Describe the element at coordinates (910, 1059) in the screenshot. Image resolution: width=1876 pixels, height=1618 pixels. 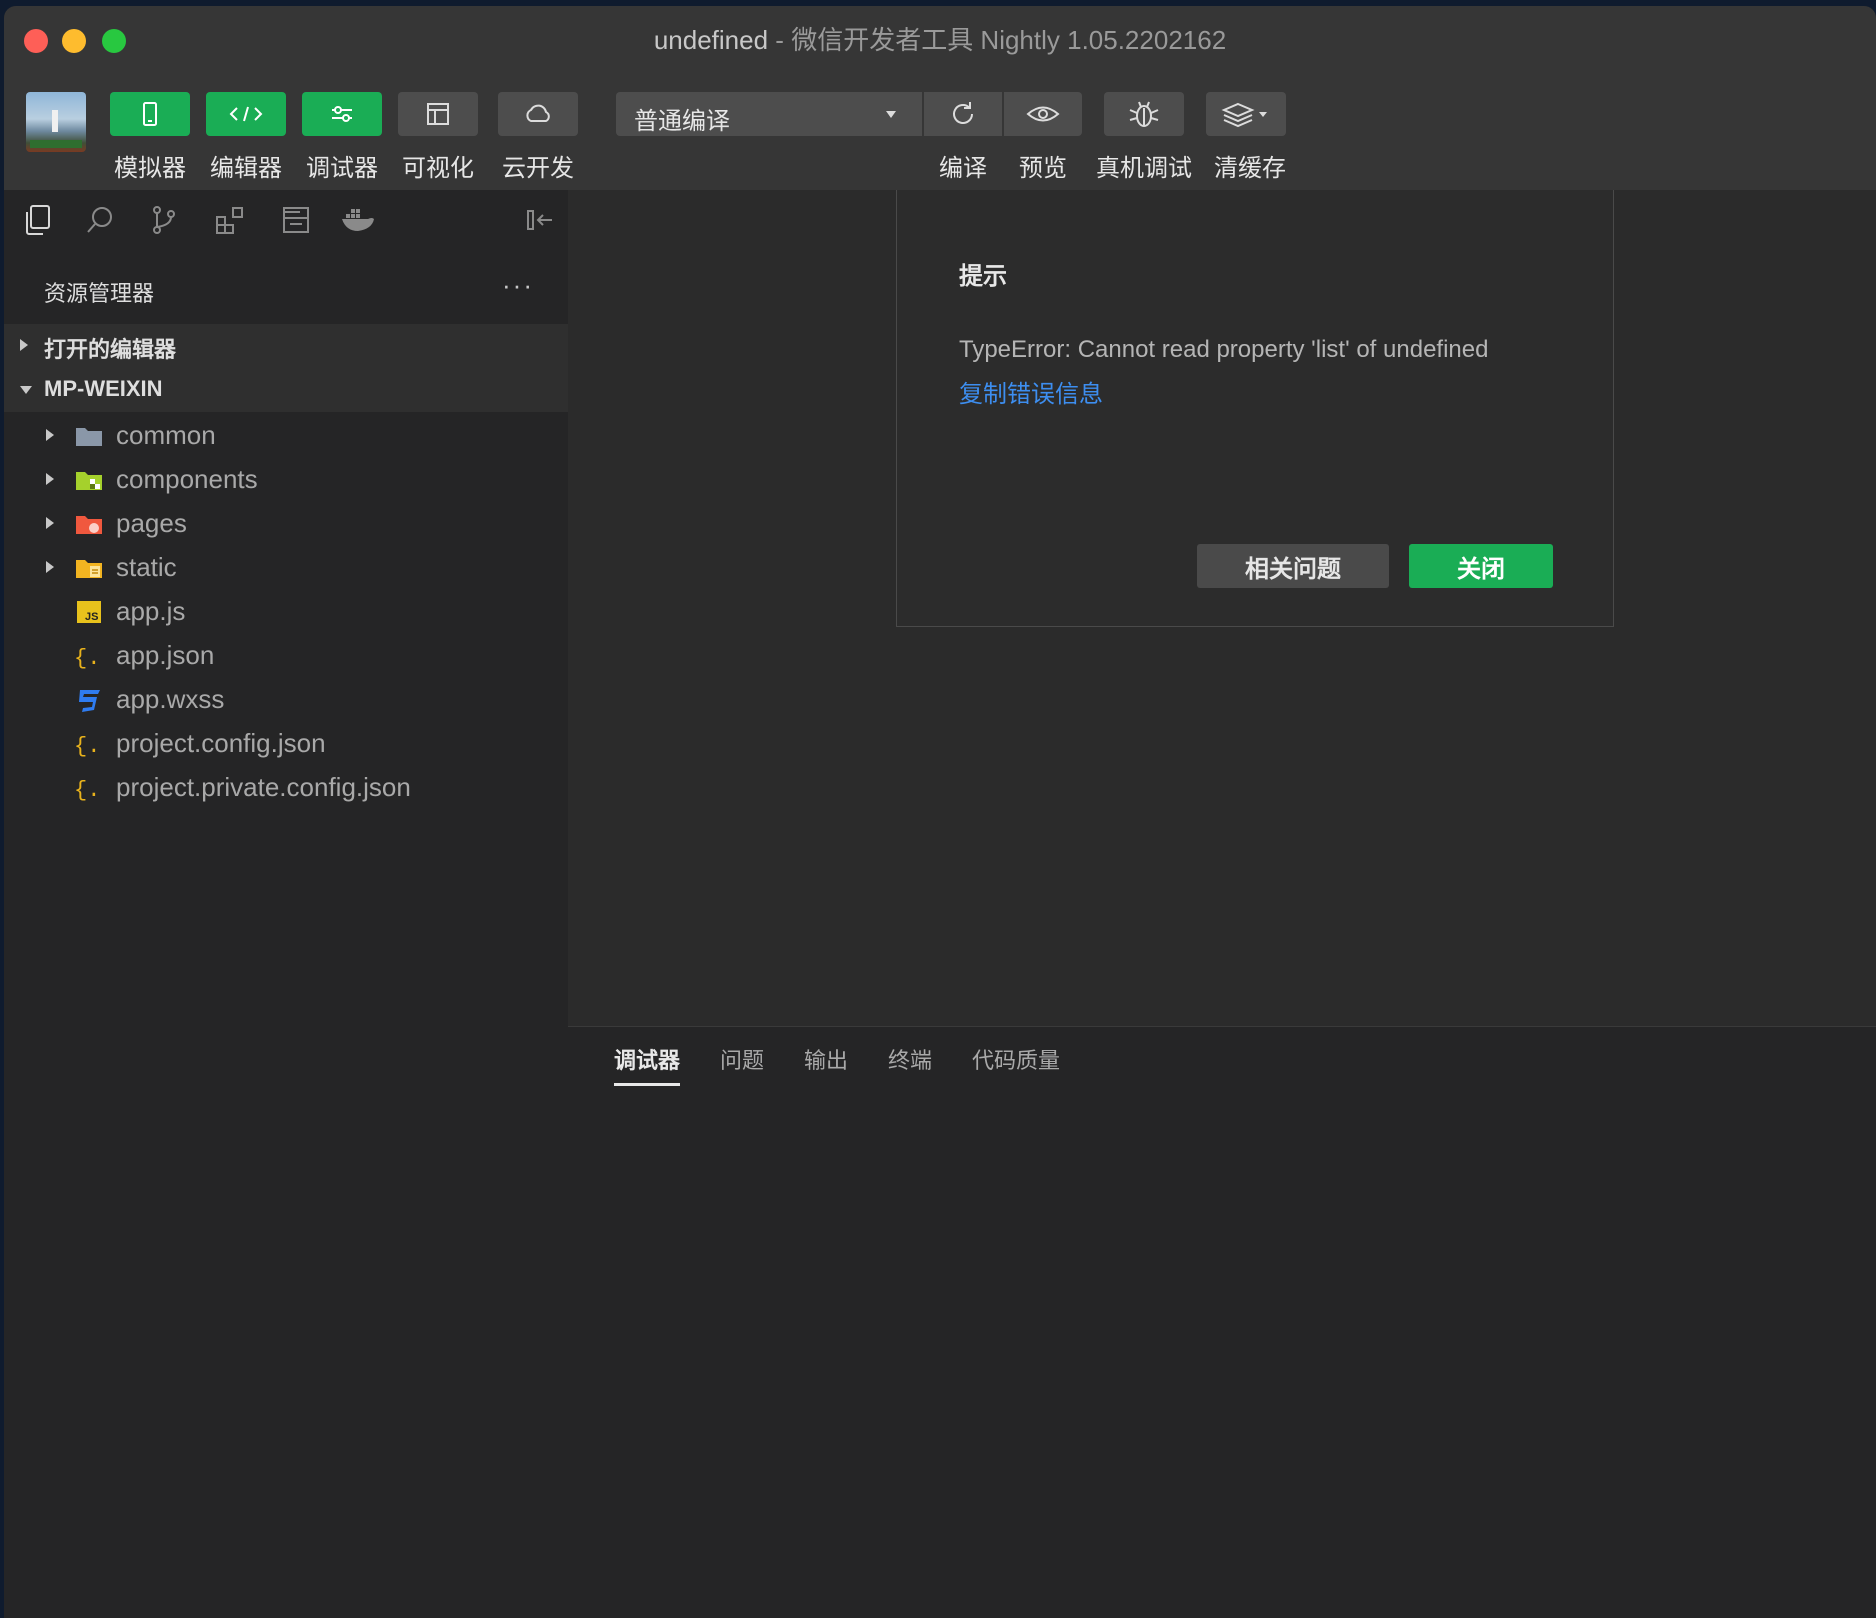
I see `tab-terminal: 终端` at that location.